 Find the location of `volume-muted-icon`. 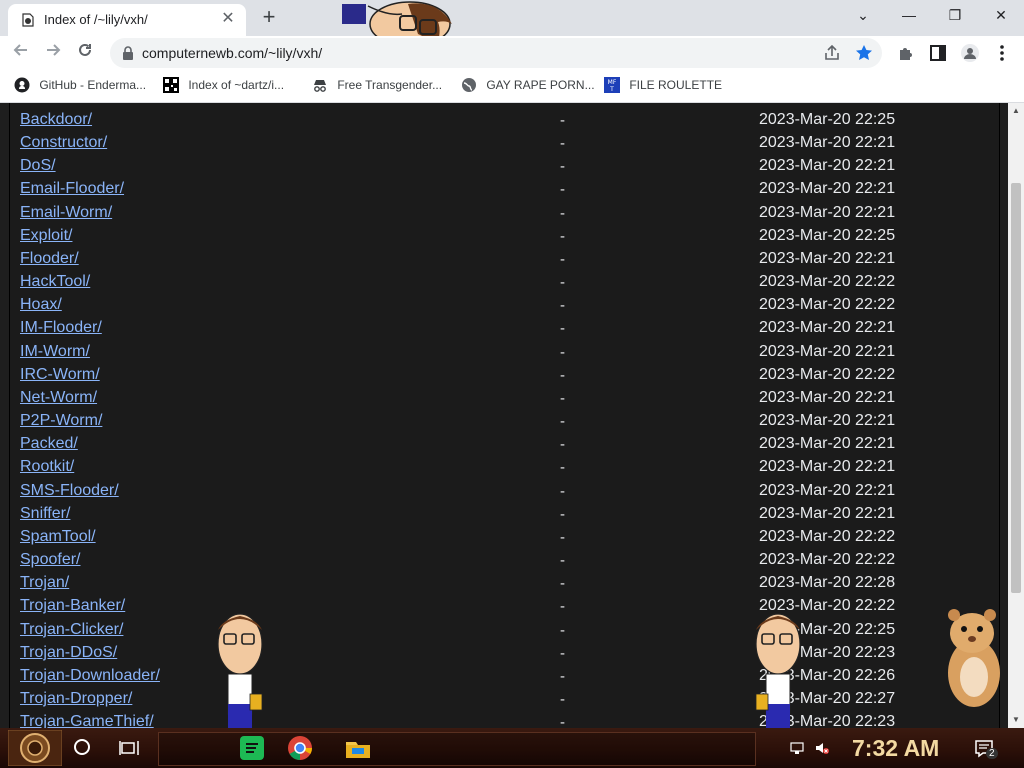

volume-muted-icon is located at coordinates (822, 748).